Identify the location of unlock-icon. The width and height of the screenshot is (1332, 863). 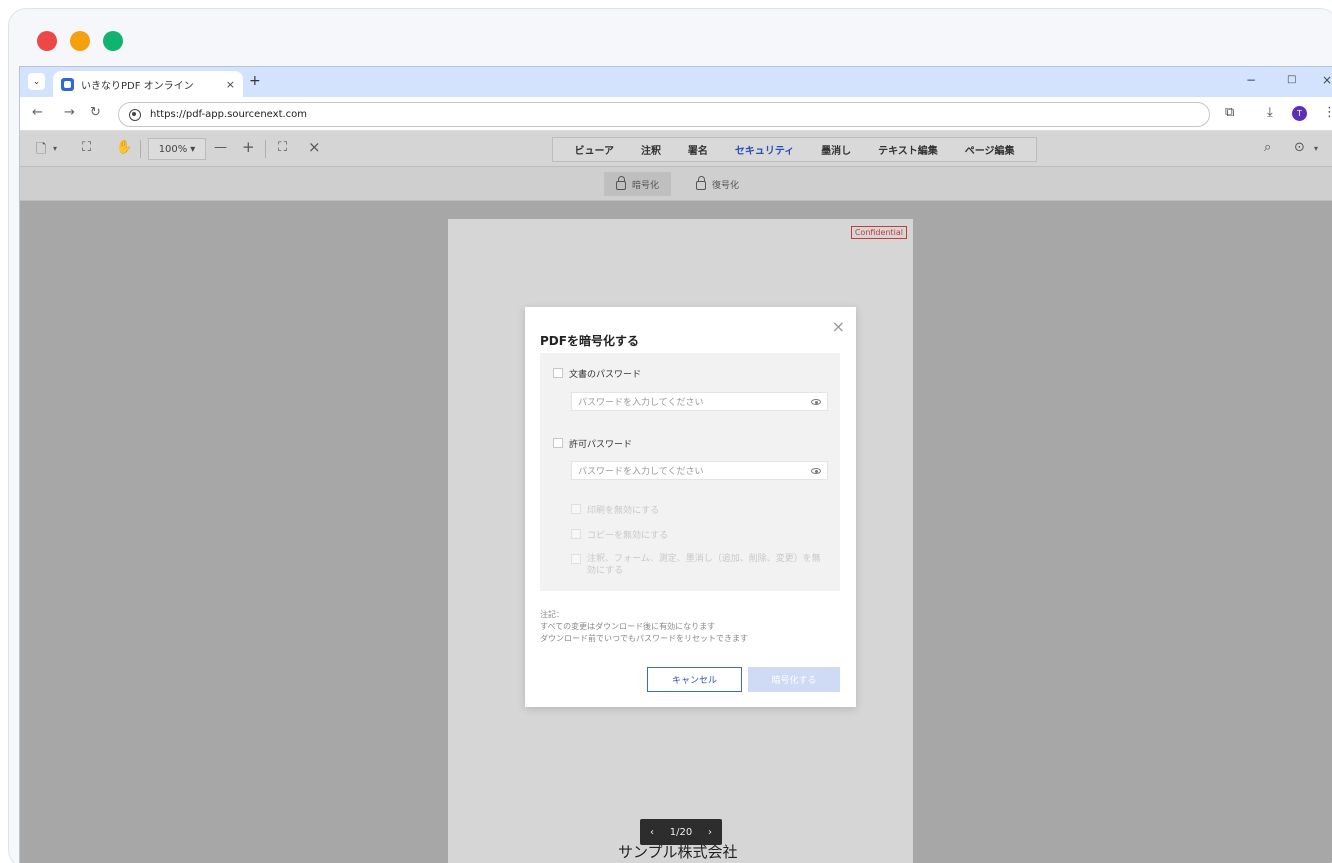
(701, 183).